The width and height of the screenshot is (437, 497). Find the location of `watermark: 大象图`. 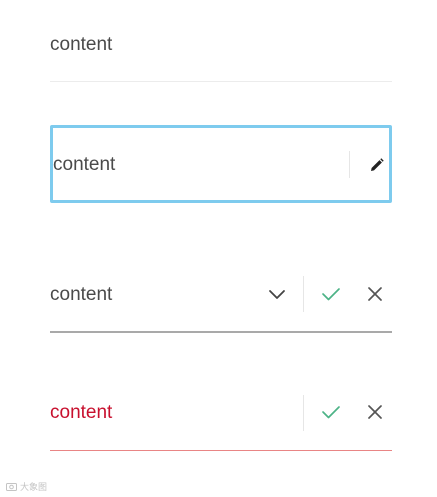

watermark: 大象图 is located at coordinates (26, 486).